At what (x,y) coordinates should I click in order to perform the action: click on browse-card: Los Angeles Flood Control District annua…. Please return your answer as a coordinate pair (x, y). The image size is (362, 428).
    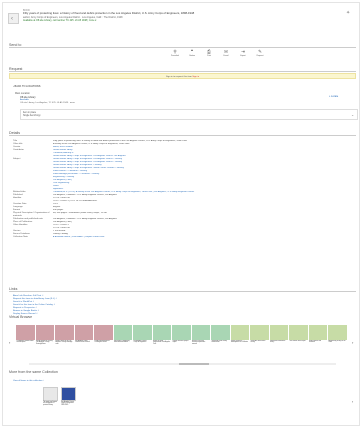
    Looking at the image, I should click on (83, 342).